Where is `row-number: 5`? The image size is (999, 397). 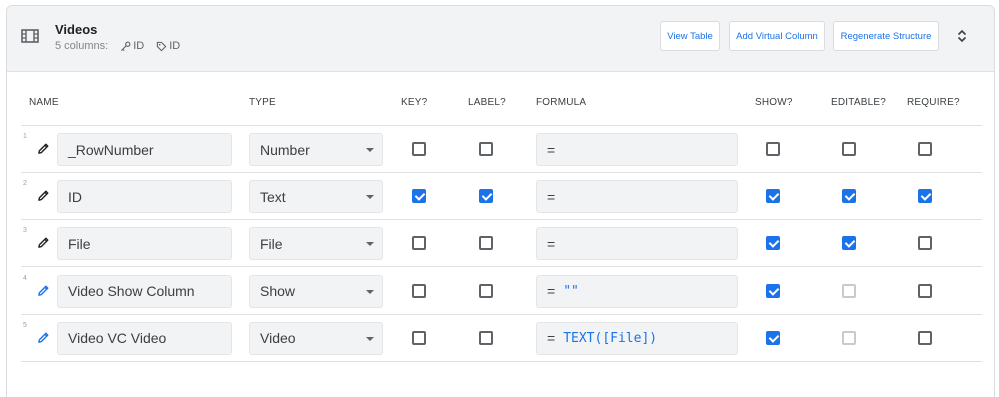
row-number: 5 is located at coordinates (25, 325).